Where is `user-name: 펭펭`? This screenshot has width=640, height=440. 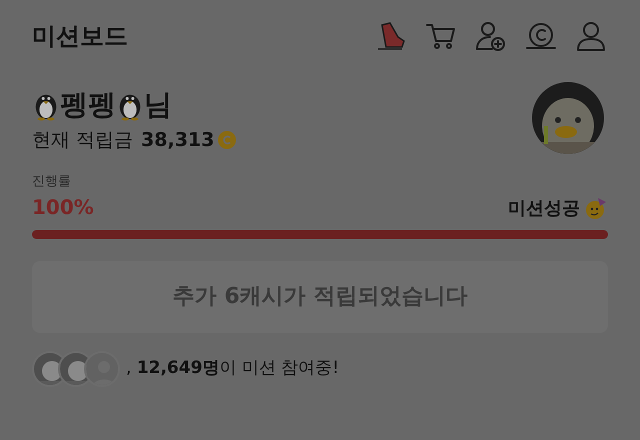 user-name: 펭펭 is located at coordinates (88, 104).